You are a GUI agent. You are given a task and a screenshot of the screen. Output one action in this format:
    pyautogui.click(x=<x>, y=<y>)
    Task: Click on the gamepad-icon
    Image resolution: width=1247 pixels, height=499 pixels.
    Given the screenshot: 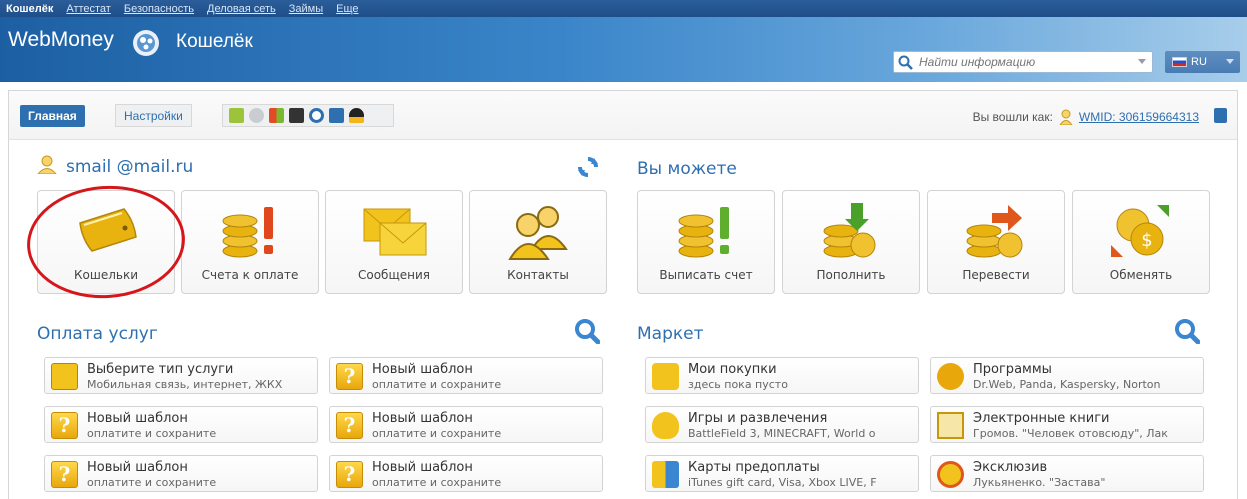 What is the action you would take?
    pyautogui.click(x=665, y=425)
    